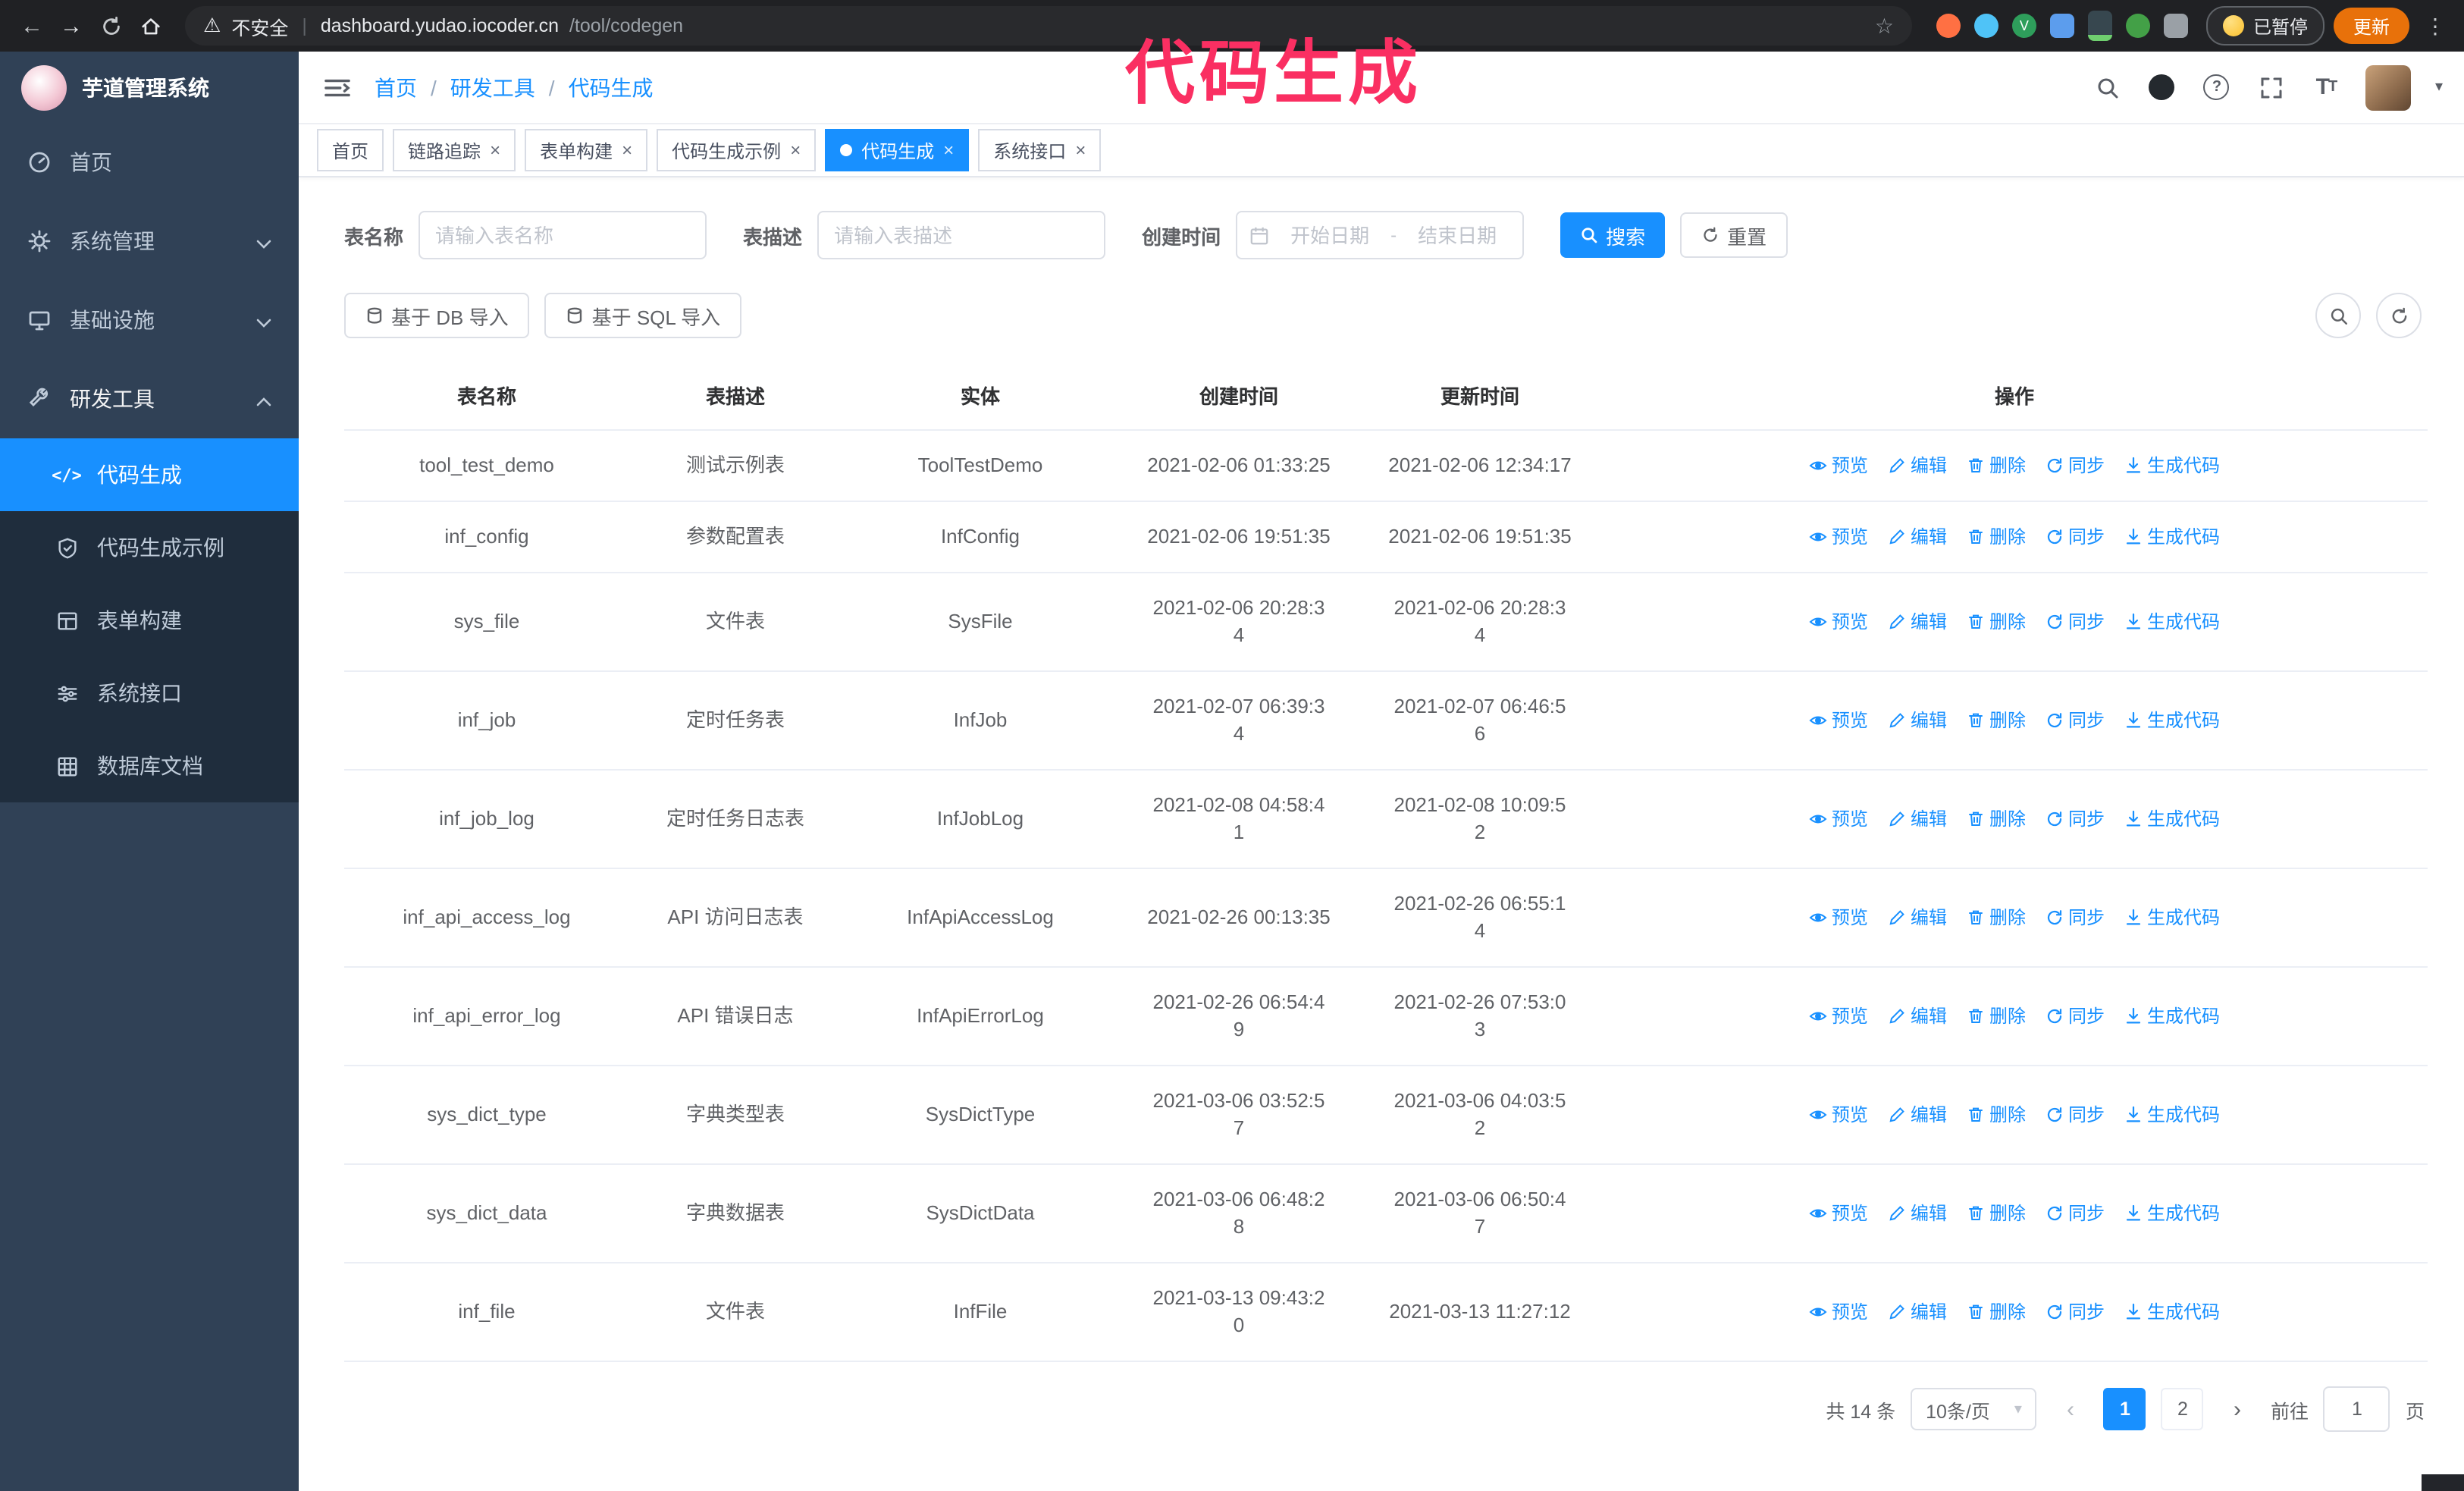  Describe the element at coordinates (150, 547) in the screenshot. I see `sidebar-item-codegen-example: 代码生成示例` at that location.